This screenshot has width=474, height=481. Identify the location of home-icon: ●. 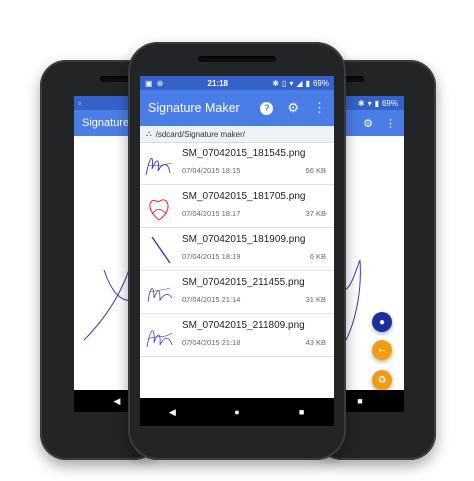
(237, 412).